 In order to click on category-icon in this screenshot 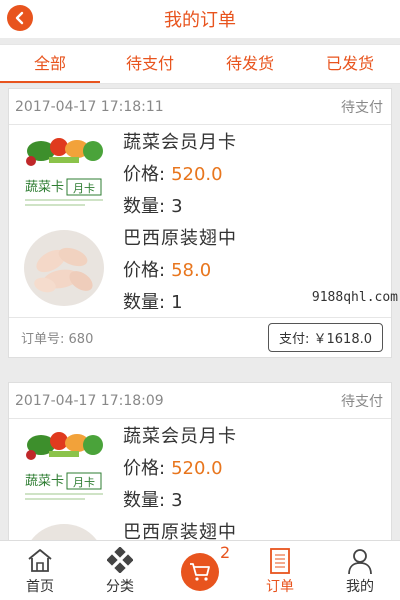, I will do `click(120, 560)`.